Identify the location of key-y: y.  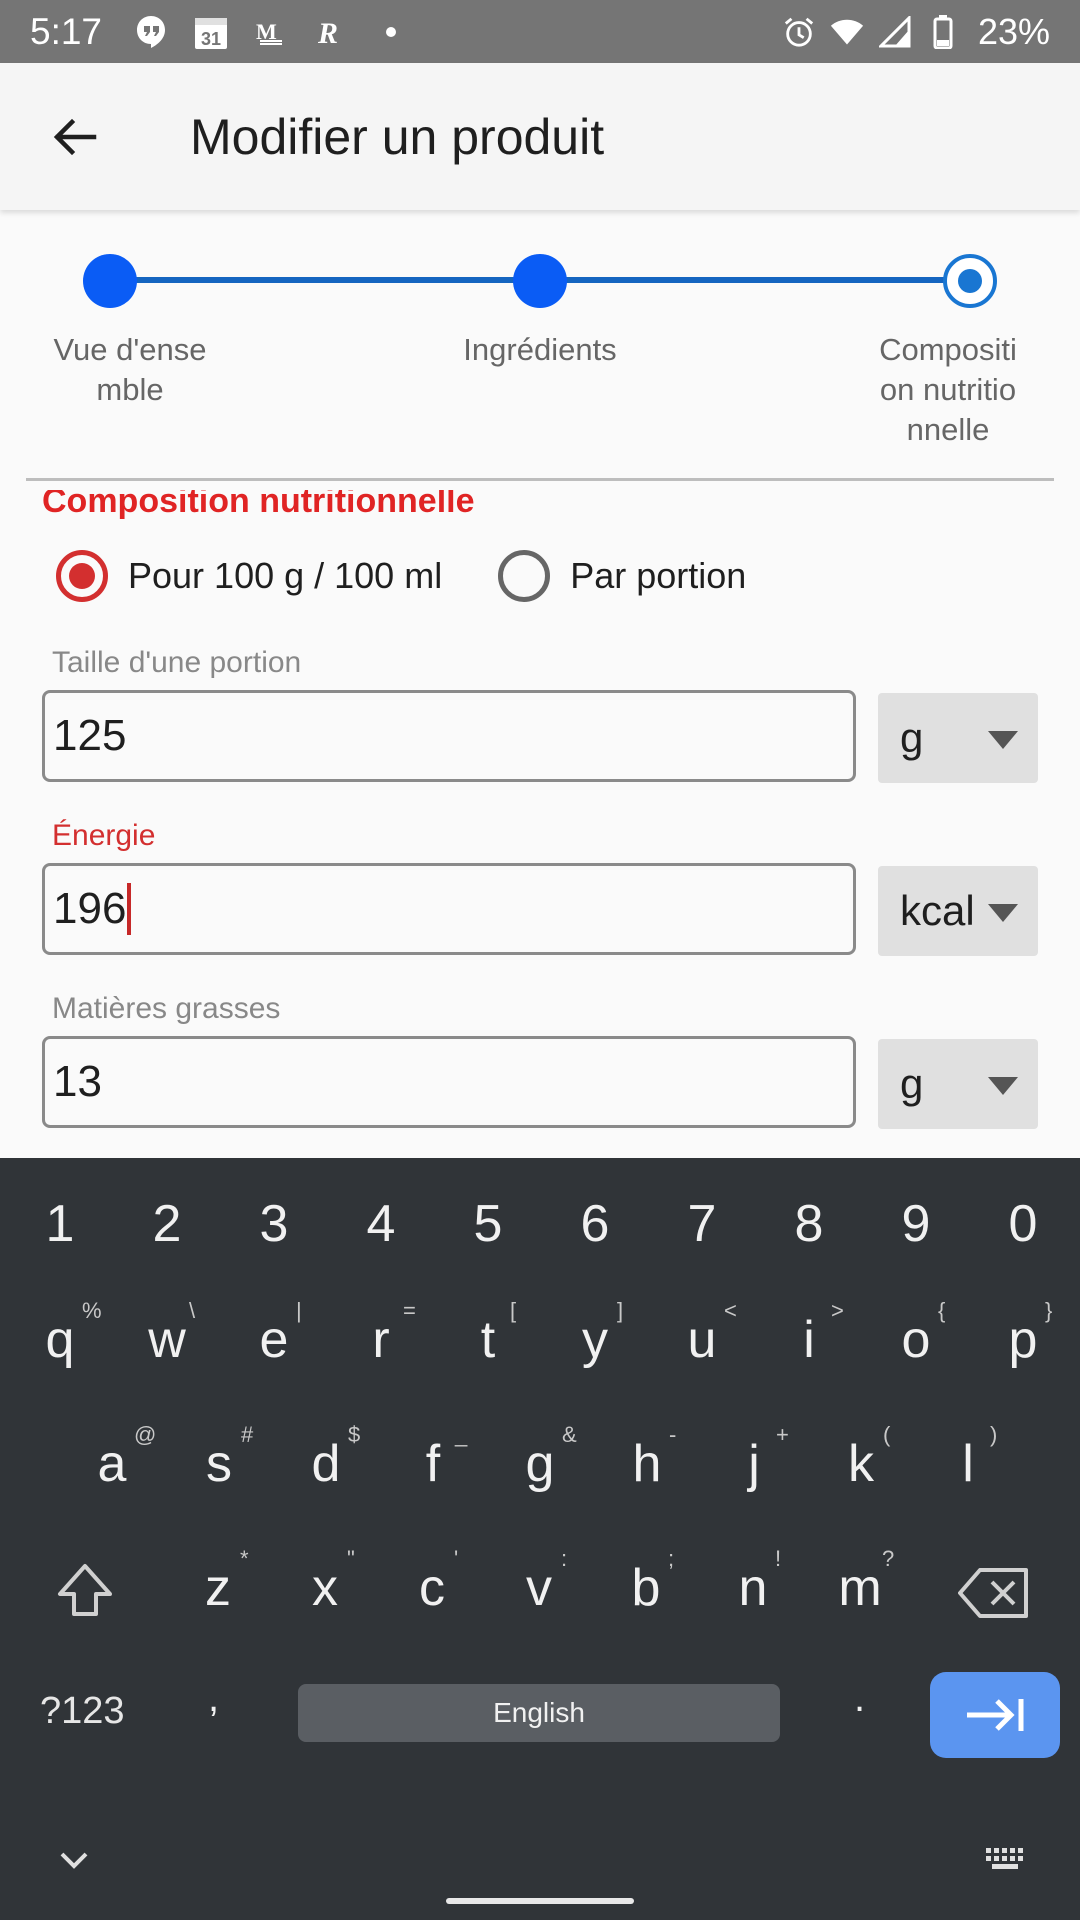
(595, 1340).